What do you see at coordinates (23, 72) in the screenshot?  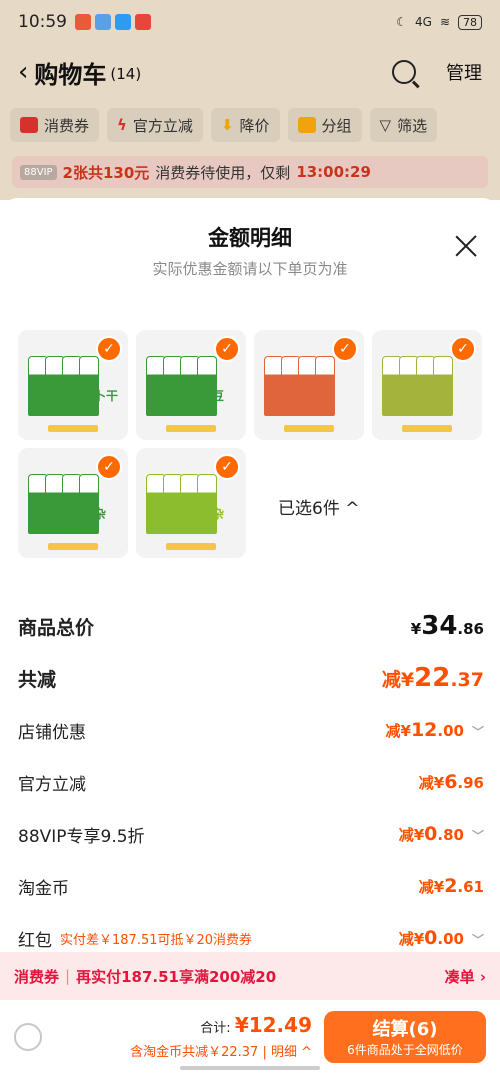 I see `back-icon: ‹` at bounding box center [23, 72].